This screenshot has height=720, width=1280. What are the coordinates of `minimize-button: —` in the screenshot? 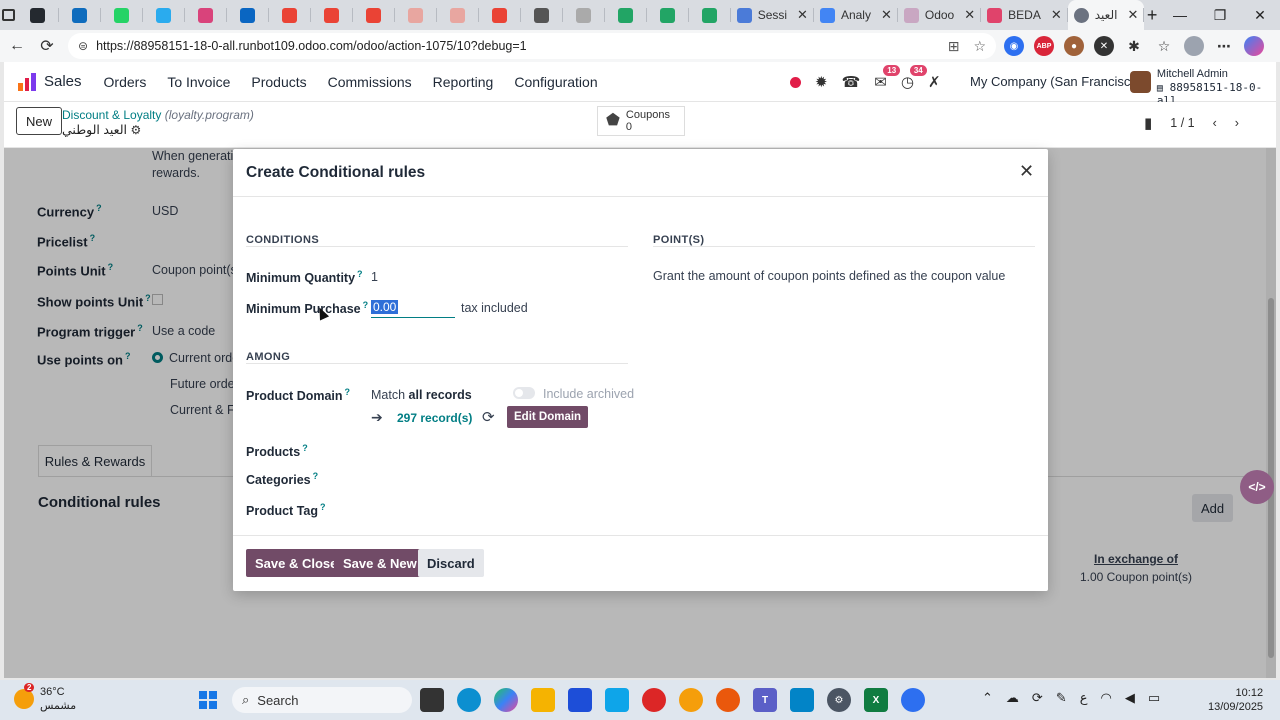 It's located at (1180, 15).